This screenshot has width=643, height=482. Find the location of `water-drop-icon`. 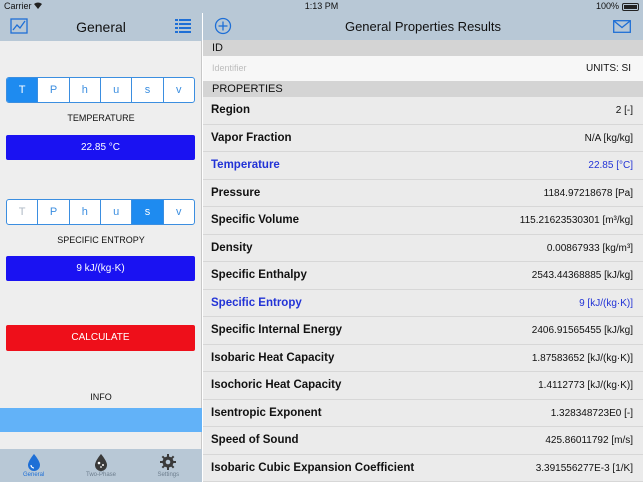

water-drop-icon is located at coordinates (34, 462).